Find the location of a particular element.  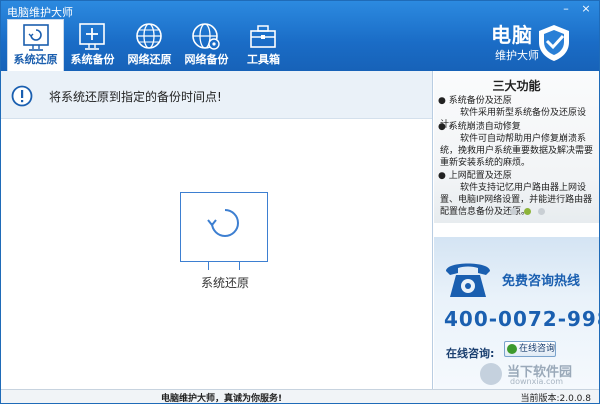

feature-head: ● 系统崩溃自动修复 is located at coordinates (479, 127).